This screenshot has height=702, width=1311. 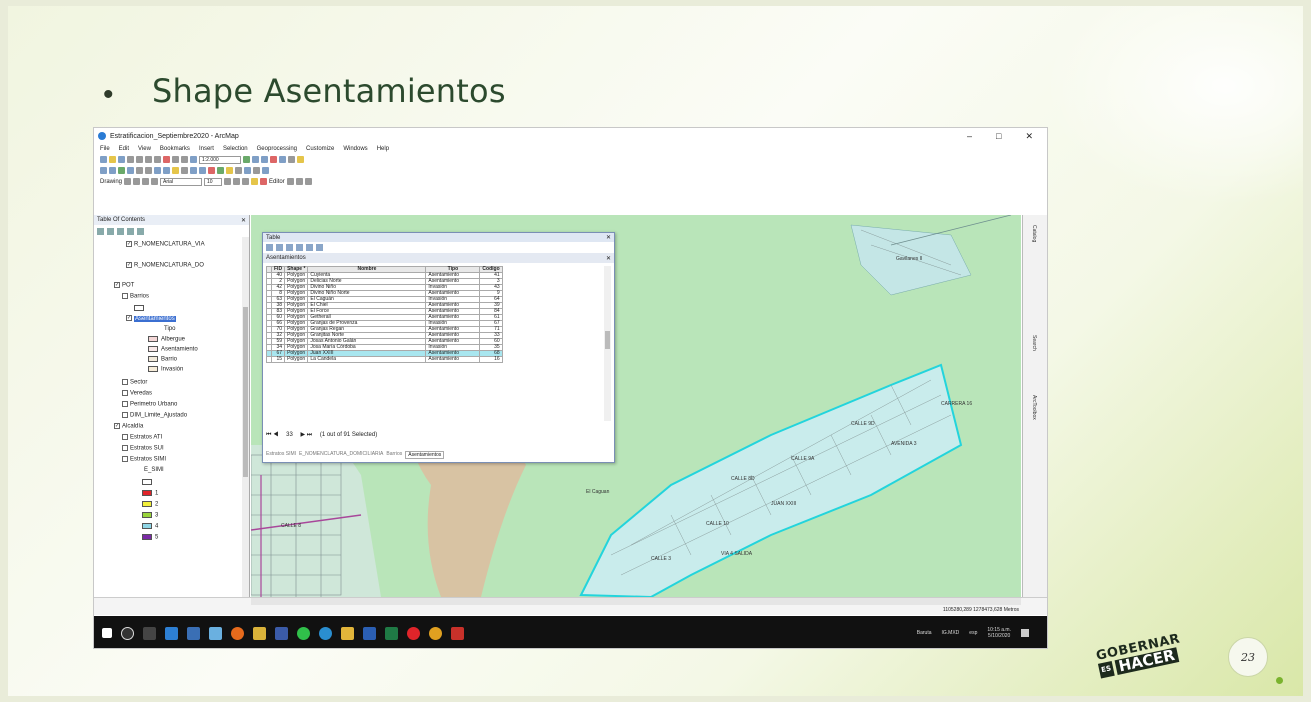 I want to click on bold-icon, so click(x=228, y=181).